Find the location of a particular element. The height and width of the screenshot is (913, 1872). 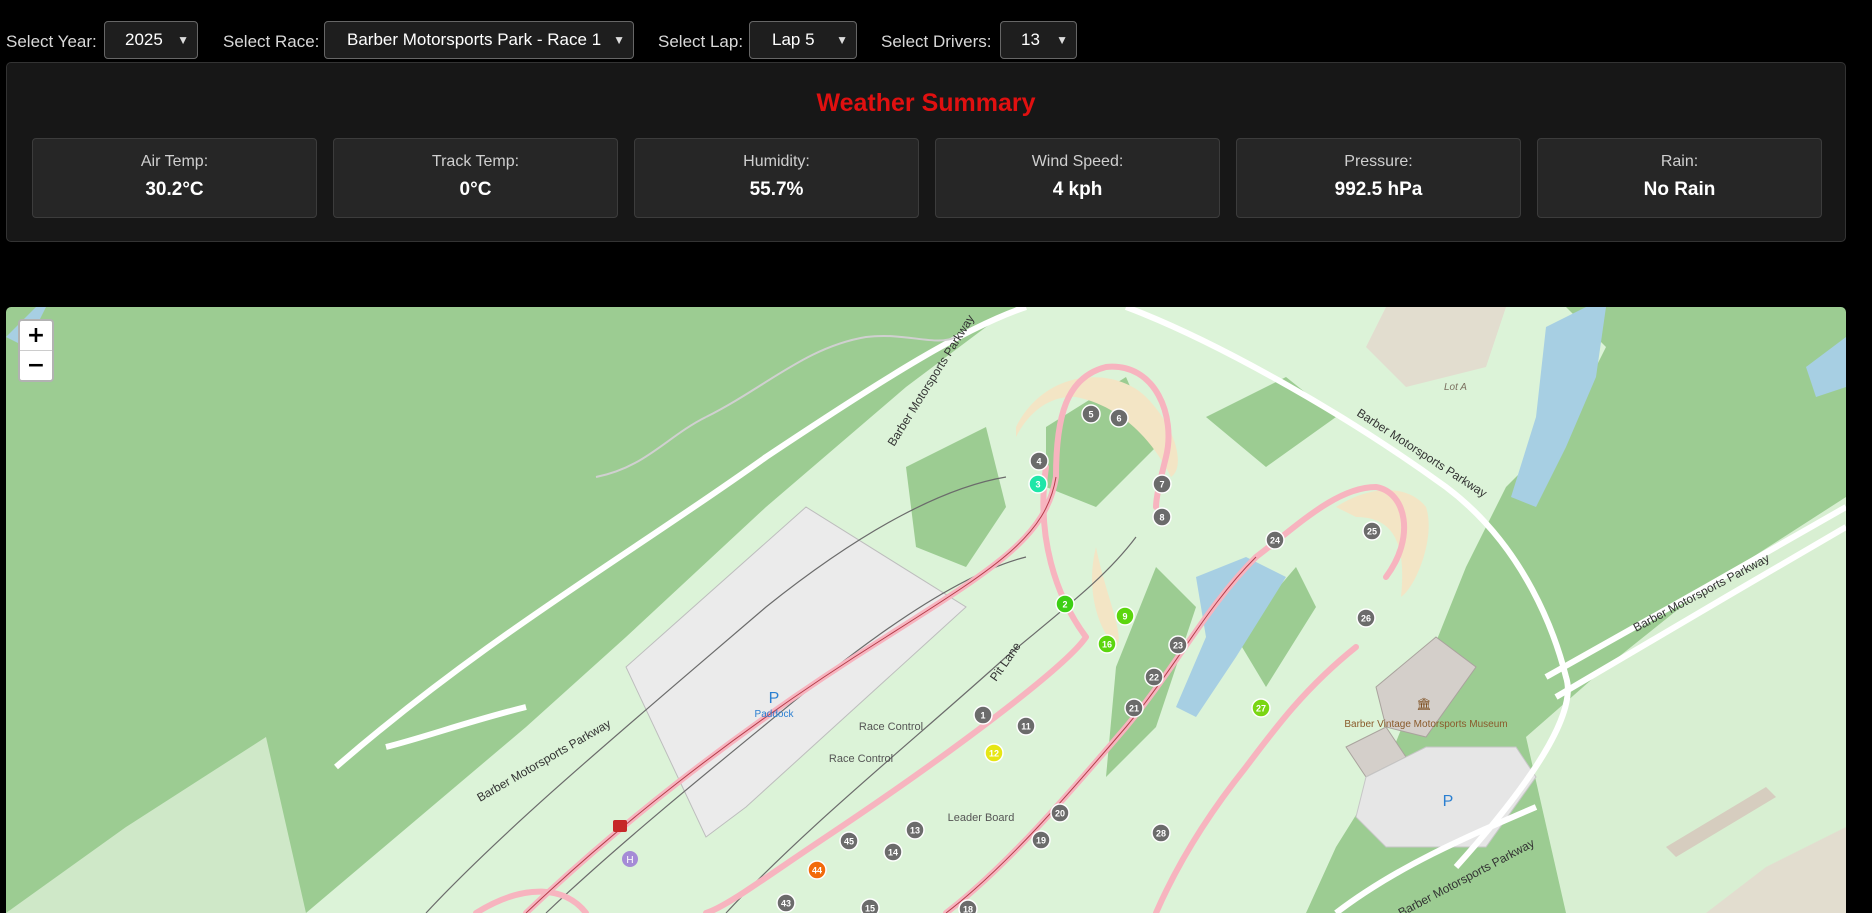

weather-card-rain: Rain: No Rain is located at coordinates (1679, 178).